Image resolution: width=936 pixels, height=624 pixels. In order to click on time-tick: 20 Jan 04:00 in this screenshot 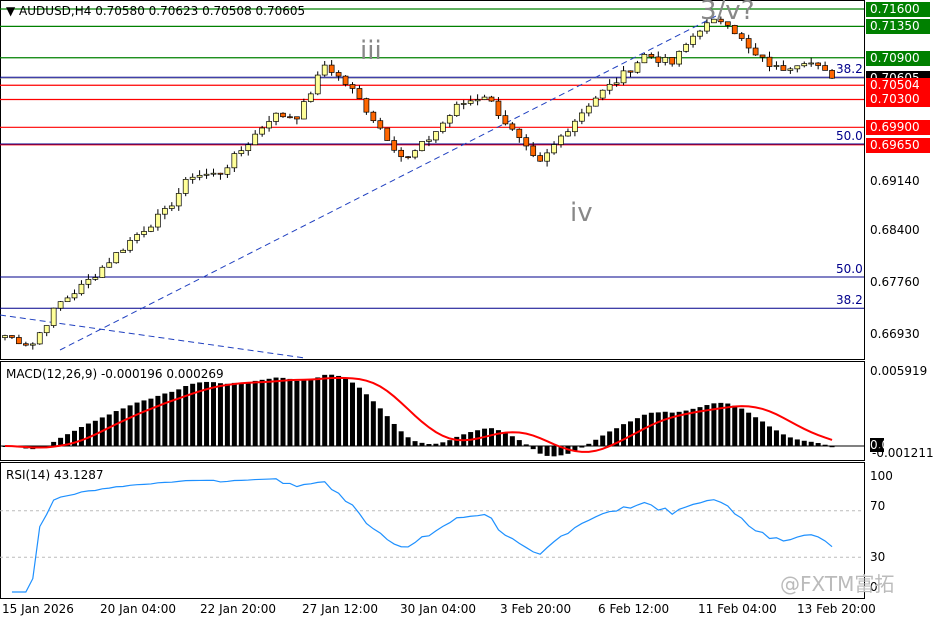, I will do `click(138, 609)`.